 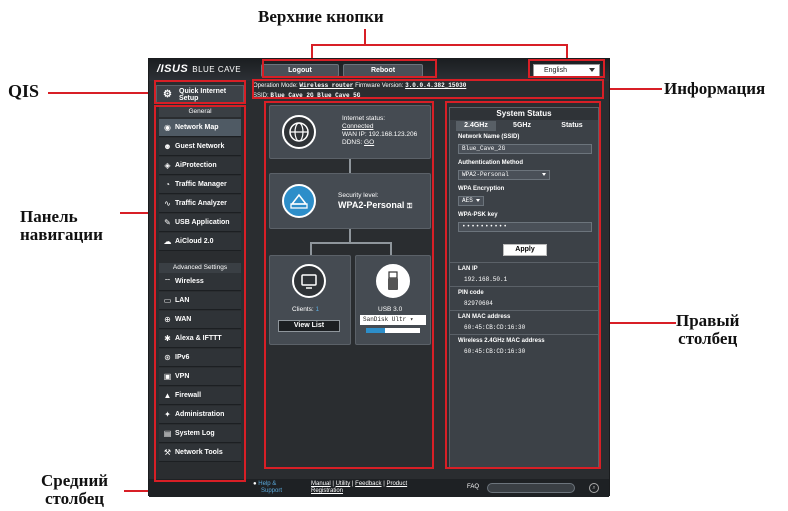 I want to click on help-icon: ●, so click(x=255, y=484).